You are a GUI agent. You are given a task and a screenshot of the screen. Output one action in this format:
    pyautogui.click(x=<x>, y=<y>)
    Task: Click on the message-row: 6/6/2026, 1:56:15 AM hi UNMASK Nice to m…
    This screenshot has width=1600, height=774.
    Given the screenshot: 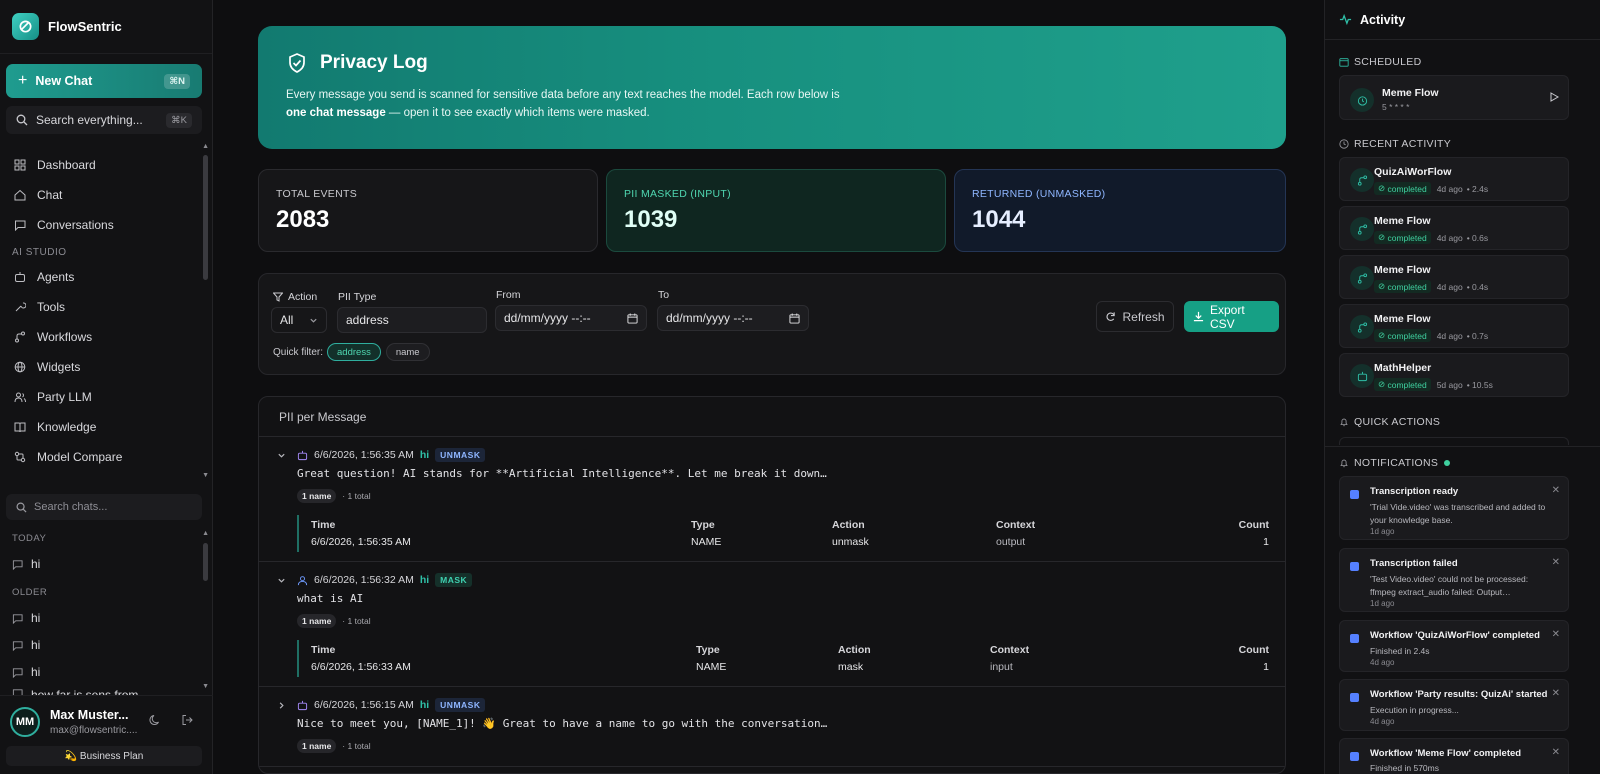 What is the action you would take?
    pyautogui.click(x=772, y=727)
    